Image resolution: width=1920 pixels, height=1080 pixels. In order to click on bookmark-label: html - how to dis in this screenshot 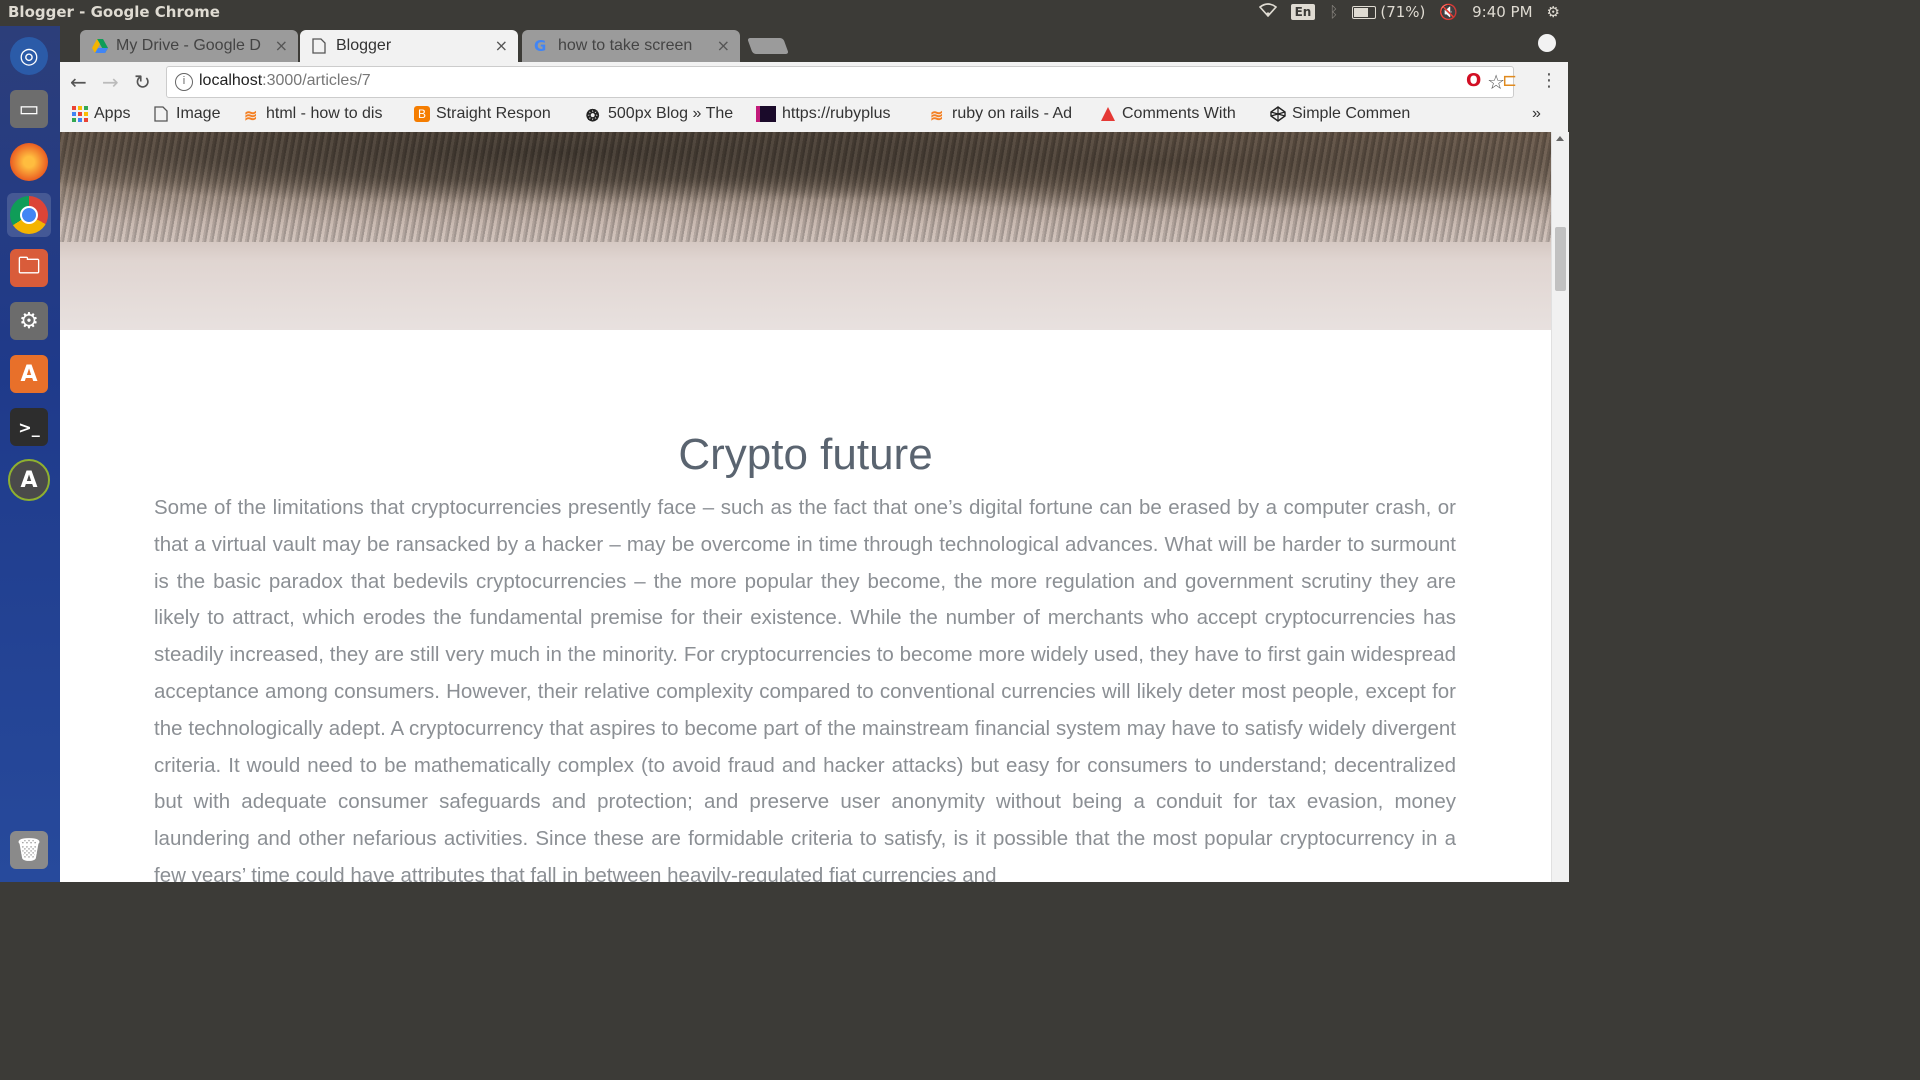, I will do `click(324, 113)`.